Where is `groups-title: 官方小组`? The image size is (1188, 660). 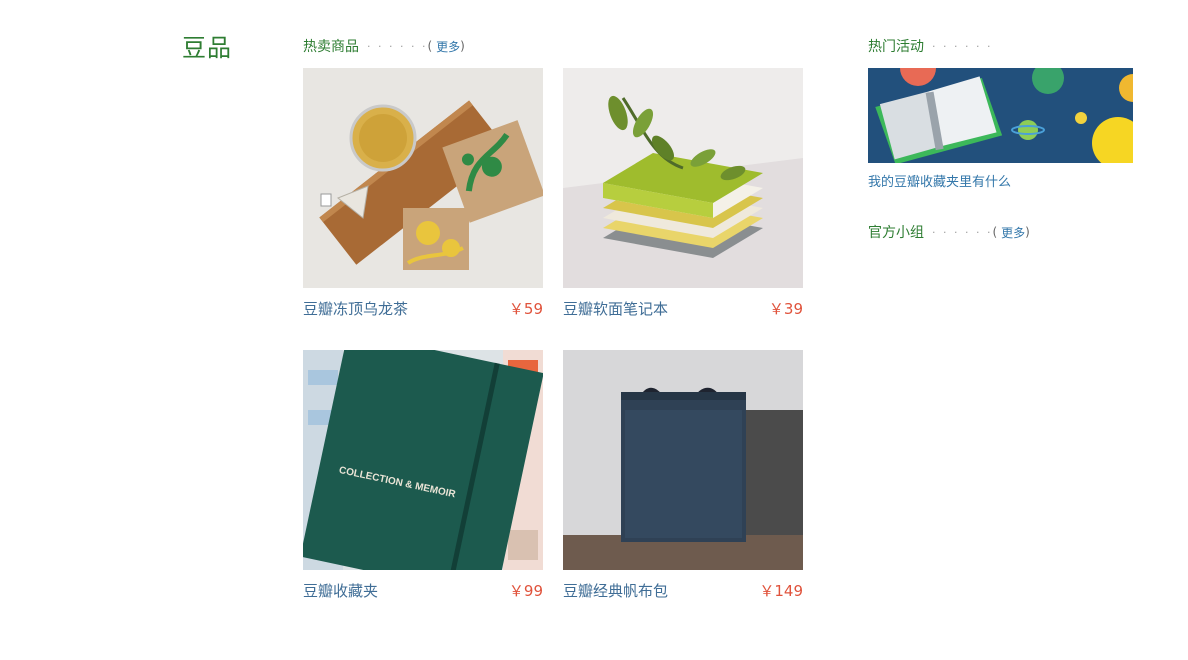
groups-title: 官方小组 is located at coordinates (896, 232).